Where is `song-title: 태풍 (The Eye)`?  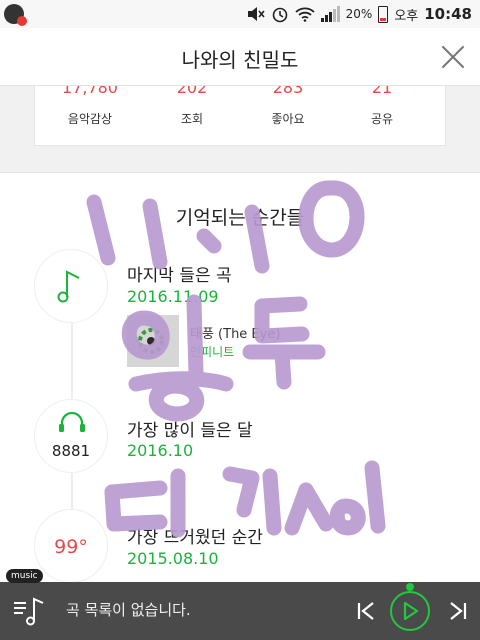
song-title: 태풍 (The Eye) is located at coordinates (235, 332).